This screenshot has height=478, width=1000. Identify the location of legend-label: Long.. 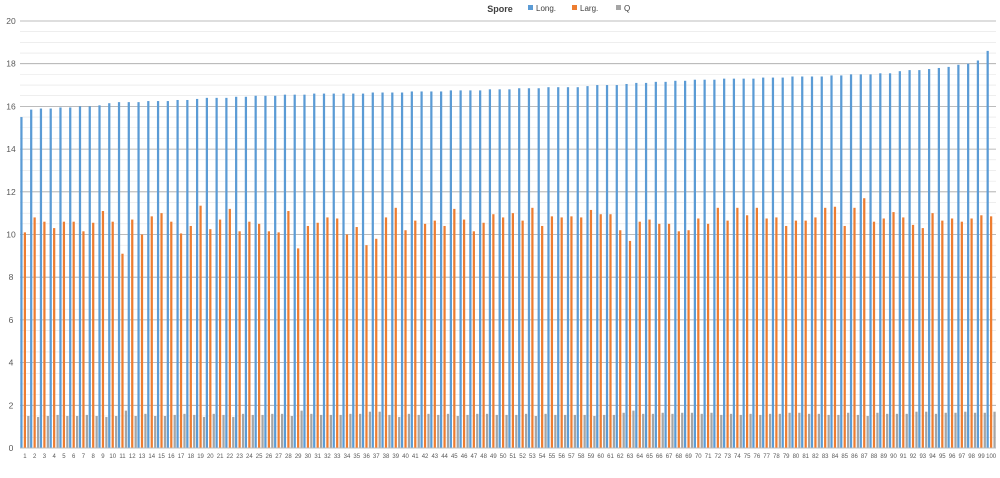
(546, 8).